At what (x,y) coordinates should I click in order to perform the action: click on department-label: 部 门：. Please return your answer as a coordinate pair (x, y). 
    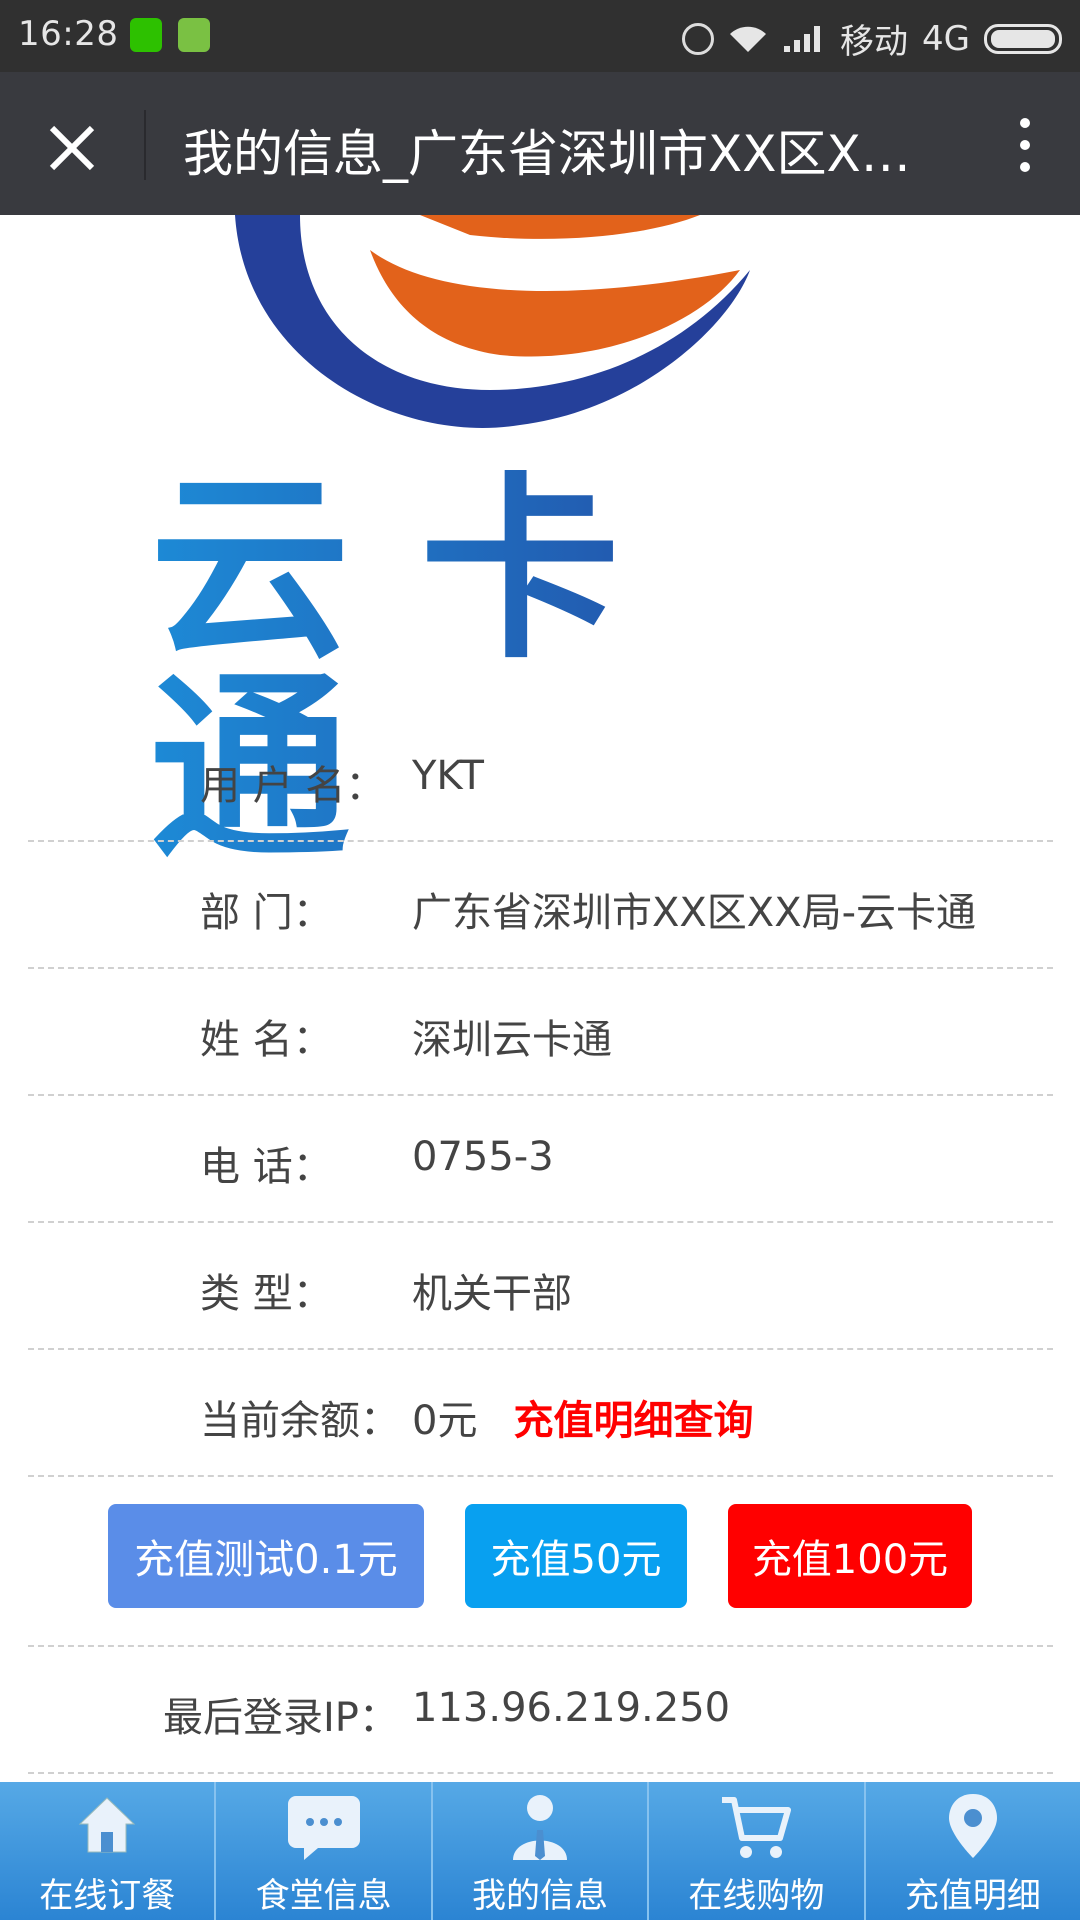
    Looking at the image, I should click on (266, 913).